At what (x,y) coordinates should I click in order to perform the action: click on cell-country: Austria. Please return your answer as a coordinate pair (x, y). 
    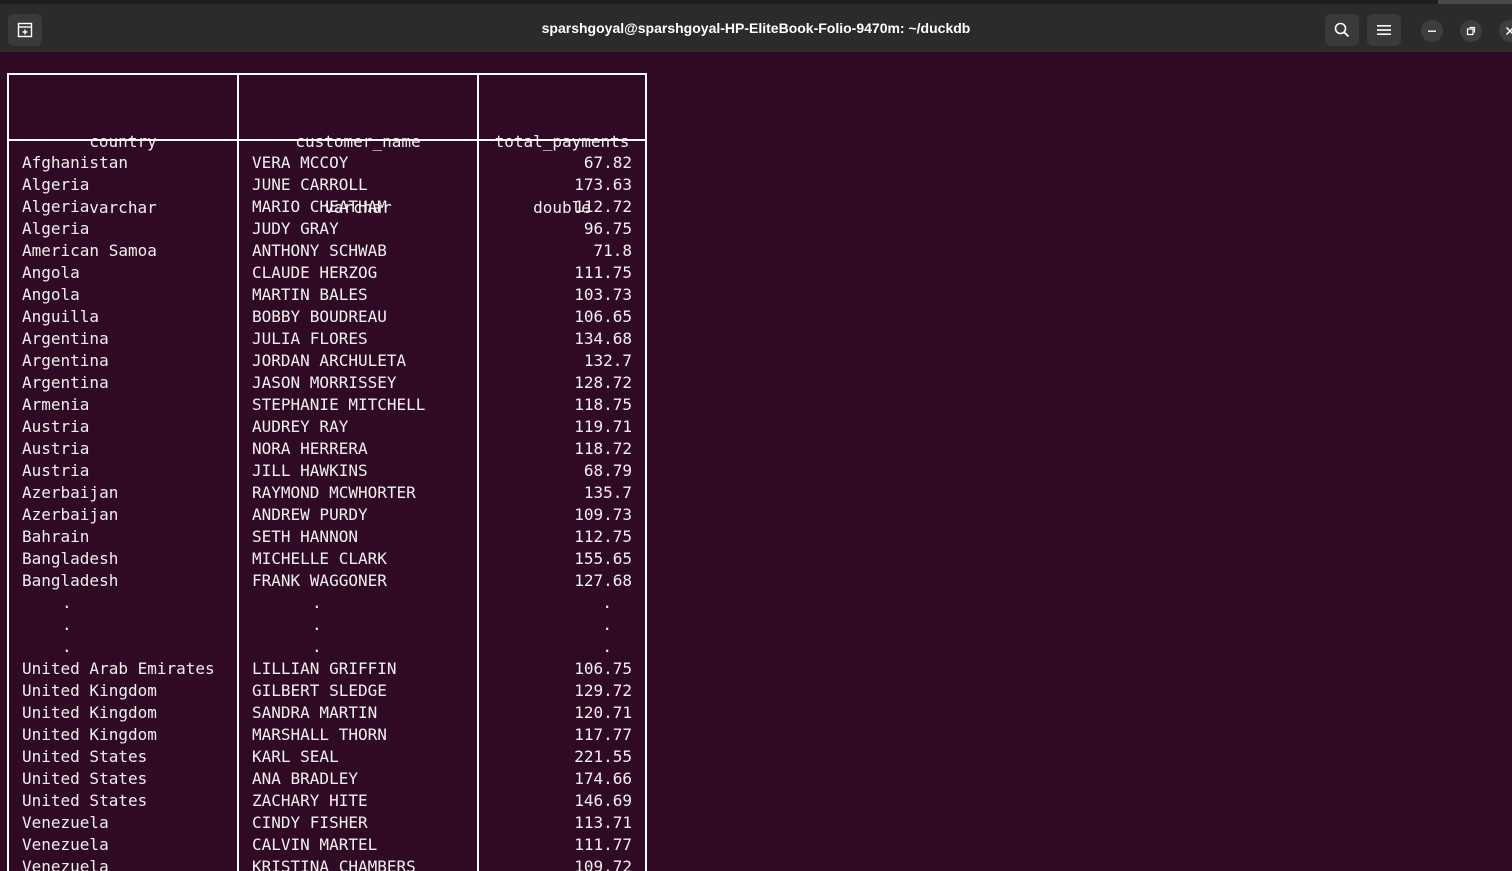
    Looking at the image, I should click on (56, 448).